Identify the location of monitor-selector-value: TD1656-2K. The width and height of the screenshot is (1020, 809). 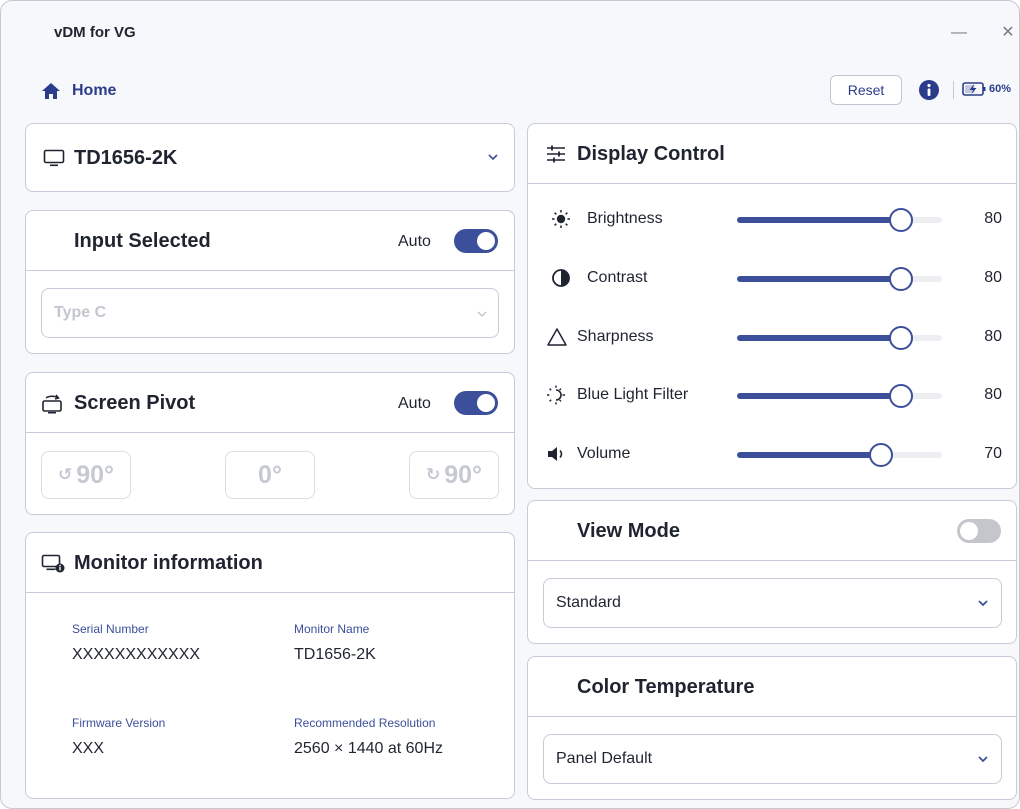
(126, 158).